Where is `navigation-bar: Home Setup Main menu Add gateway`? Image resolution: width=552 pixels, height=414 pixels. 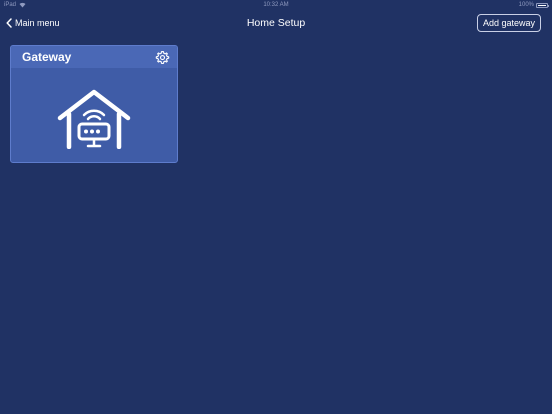
navigation-bar: Home Setup Main menu Add gateway is located at coordinates (276, 23).